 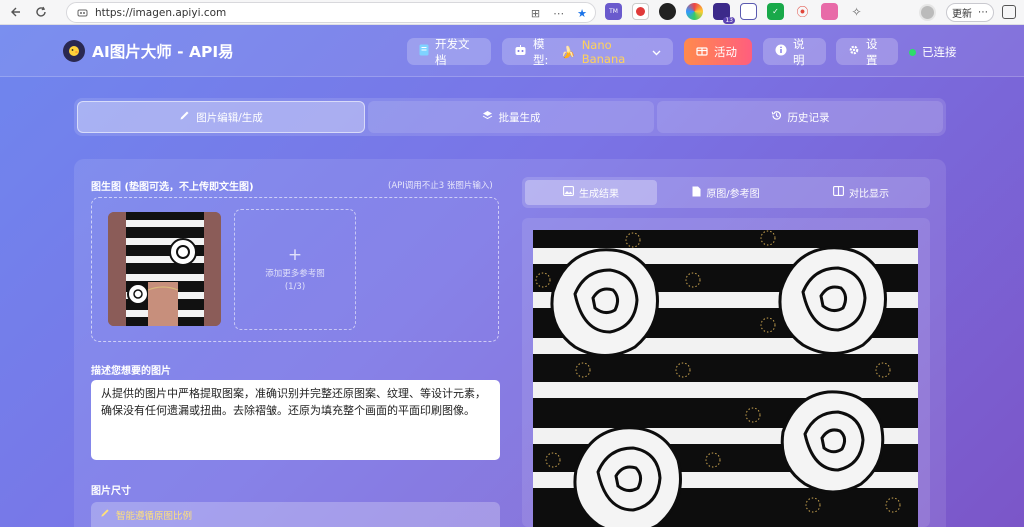 I want to click on site-info-icon, so click(x=82, y=12).